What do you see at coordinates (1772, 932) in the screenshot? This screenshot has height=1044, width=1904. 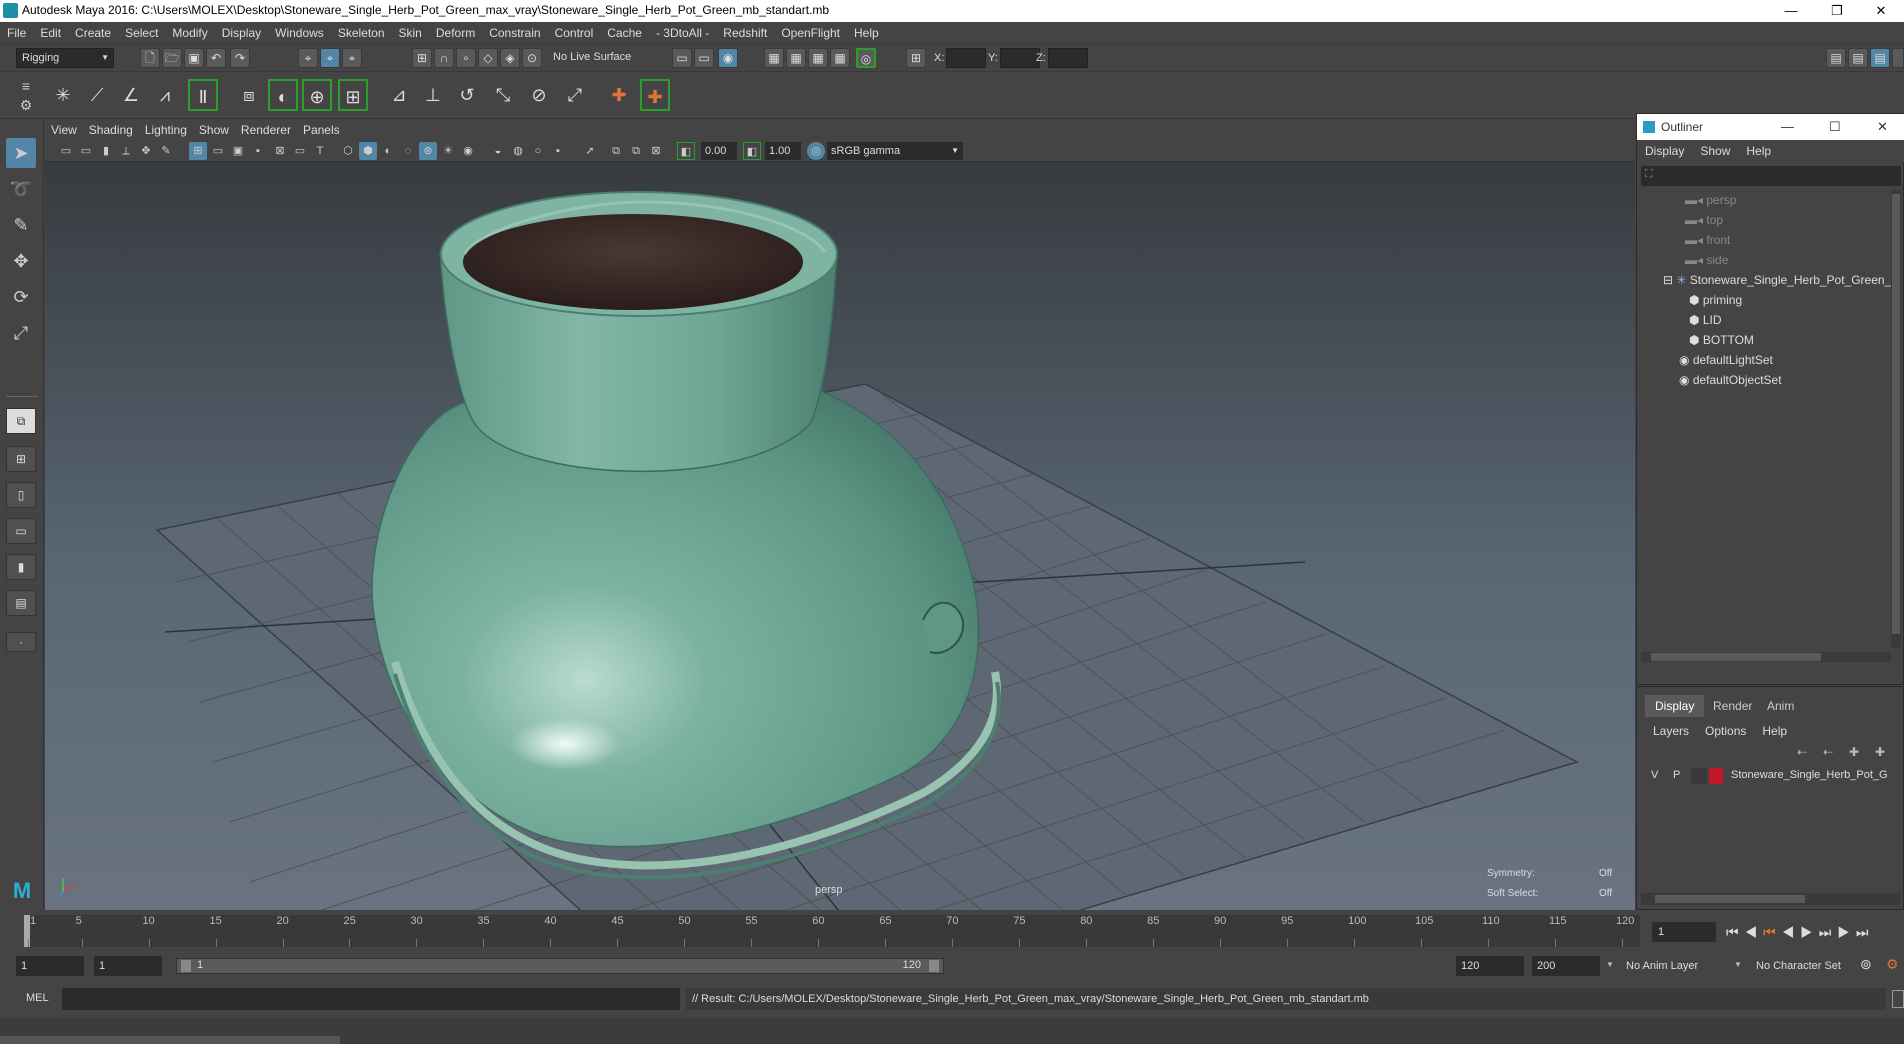 I see `step-back-key-icon: ⏮` at bounding box center [1772, 932].